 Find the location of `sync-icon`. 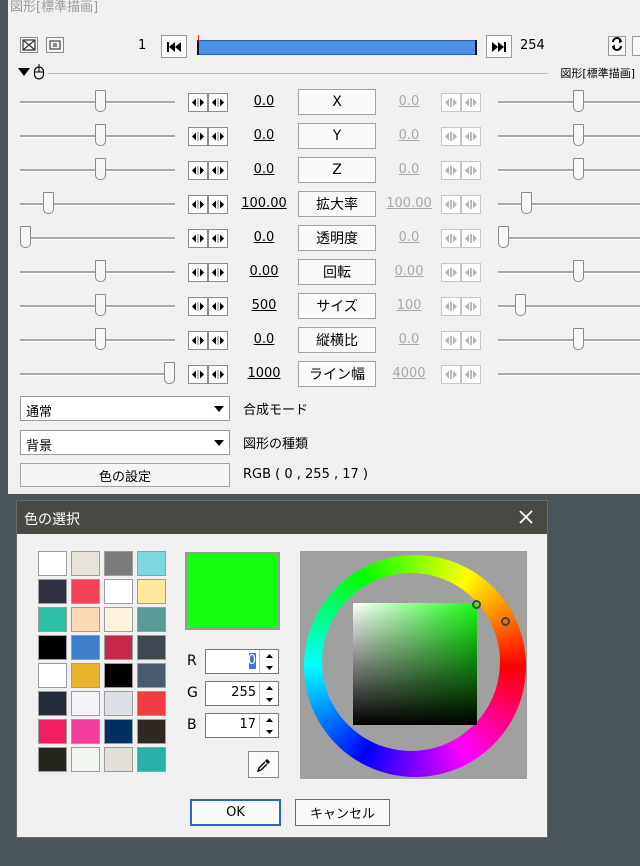

sync-icon is located at coordinates (617, 46).